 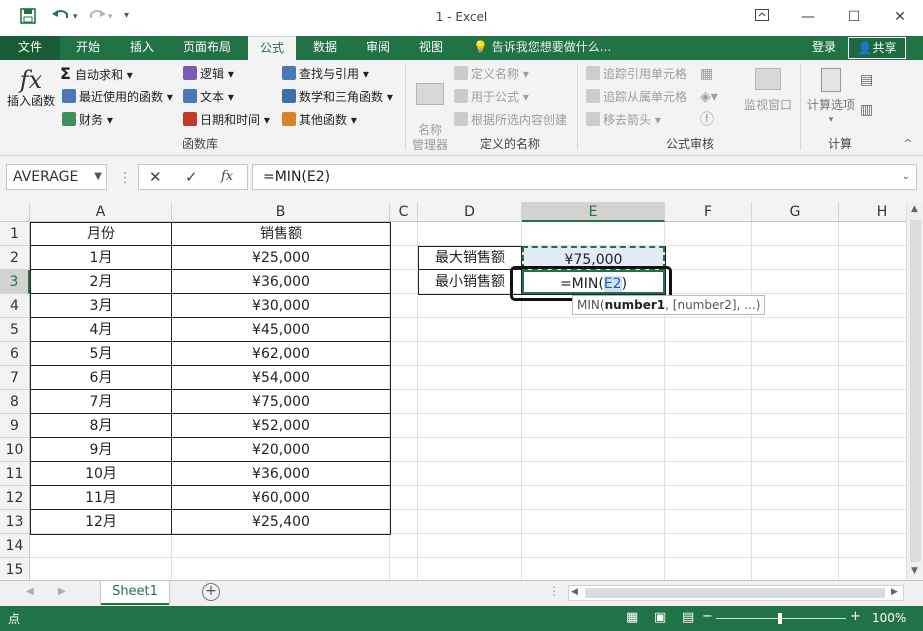 What do you see at coordinates (31, 87) in the screenshot?
I see `insert-function-button: fx 插入函数` at bounding box center [31, 87].